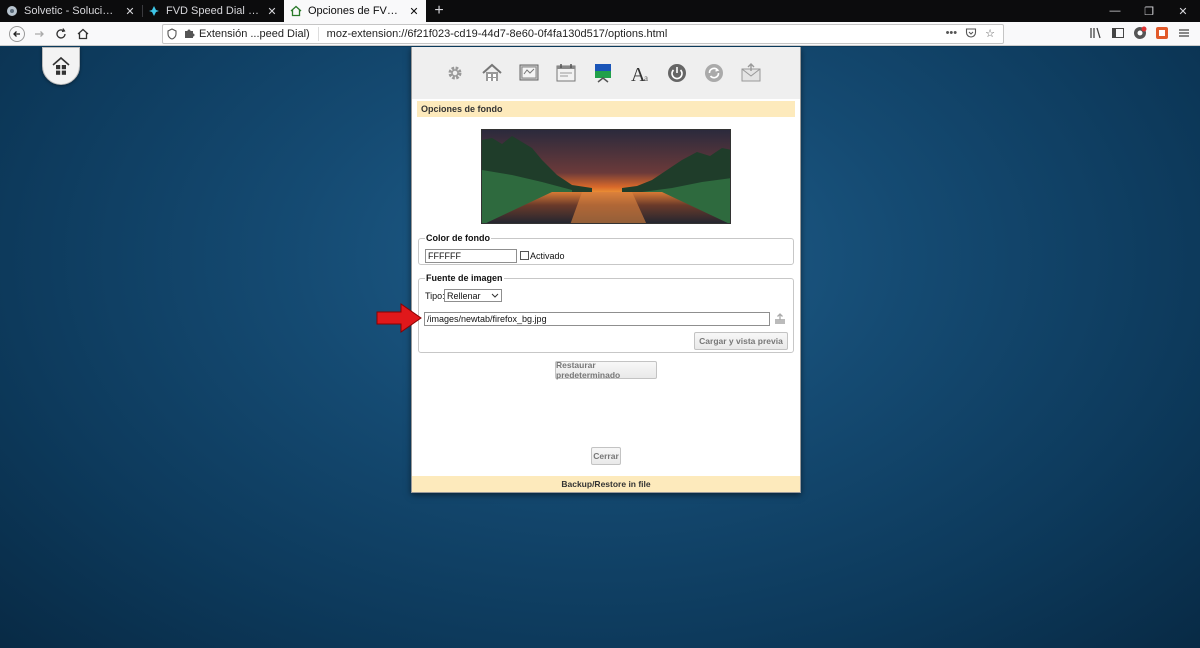  I want to click on load-preview-button: Cargar y vista previa, so click(741, 341).